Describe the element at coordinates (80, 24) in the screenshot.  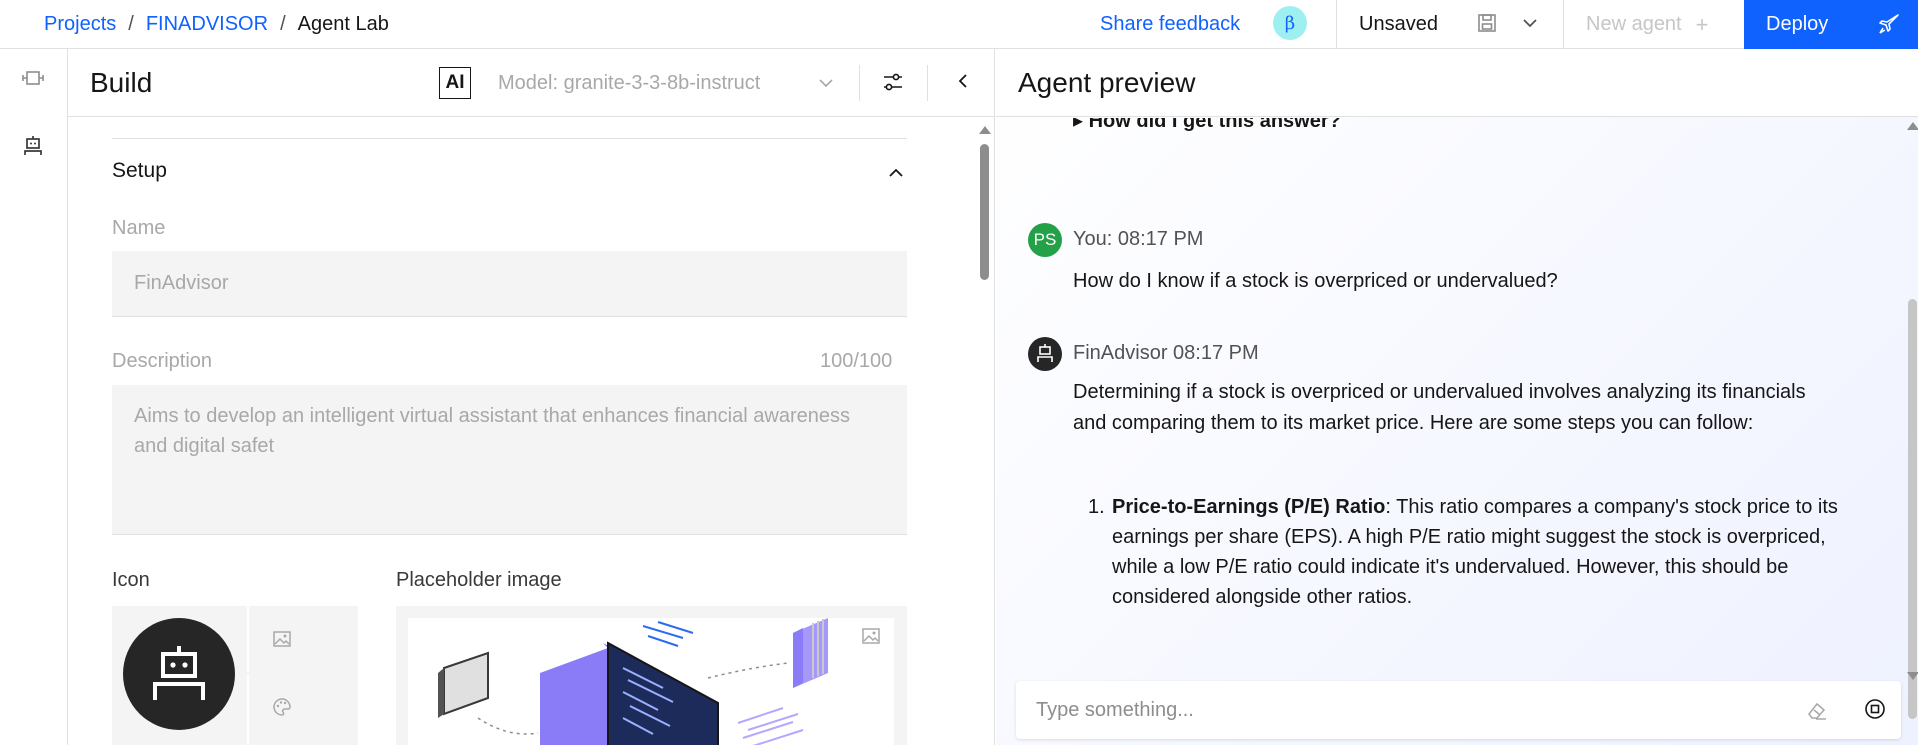
I see `breadcrumb-projects-link: Projects` at that location.